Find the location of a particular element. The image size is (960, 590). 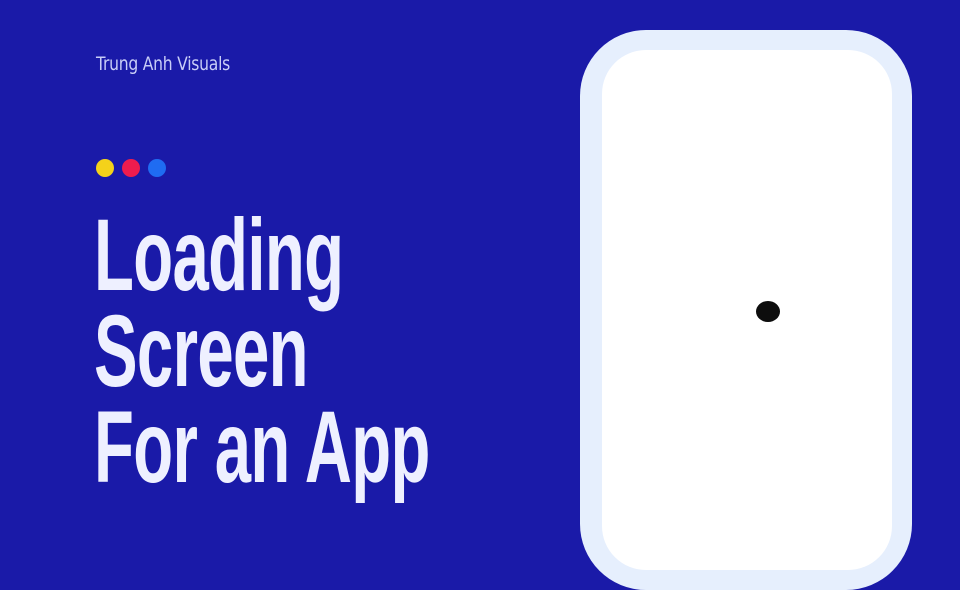

brand-name: Trung Anh Visuals is located at coordinates (163, 64).